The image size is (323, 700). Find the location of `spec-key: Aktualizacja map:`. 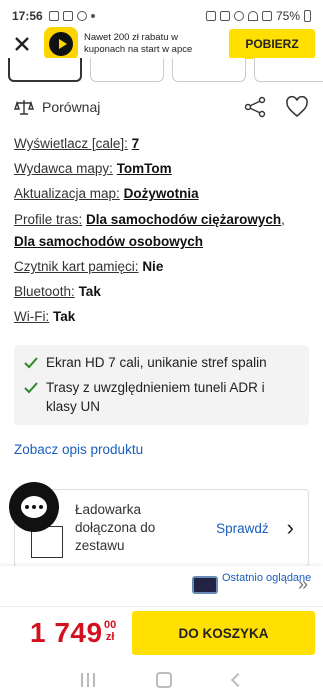

spec-key: Aktualizacja map: is located at coordinates (67, 193).